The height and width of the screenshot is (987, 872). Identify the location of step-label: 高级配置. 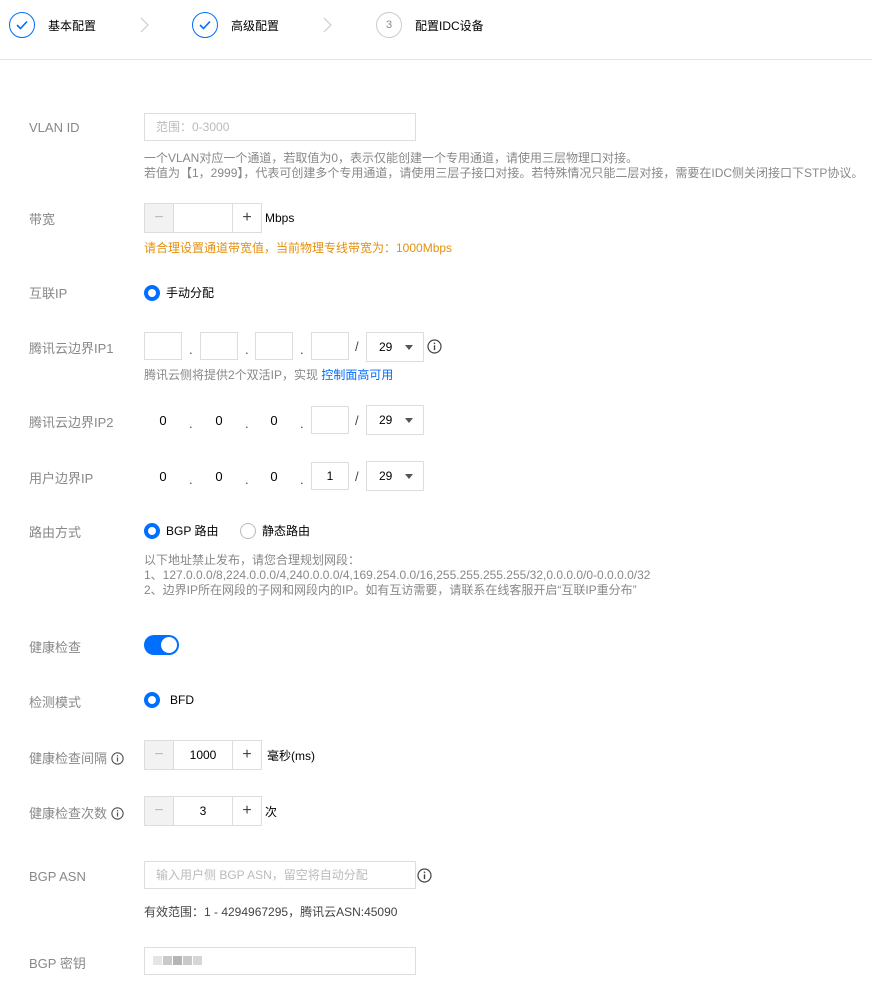
(255, 25).